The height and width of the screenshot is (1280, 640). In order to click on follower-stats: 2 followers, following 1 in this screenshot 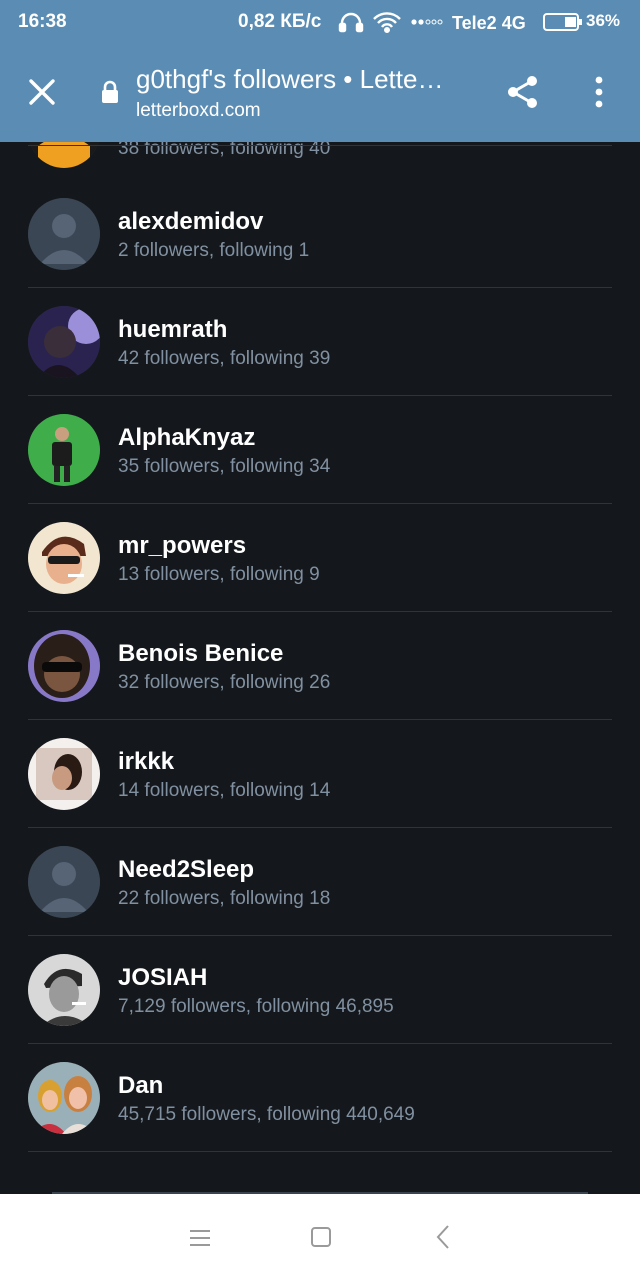, I will do `click(214, 250)`.